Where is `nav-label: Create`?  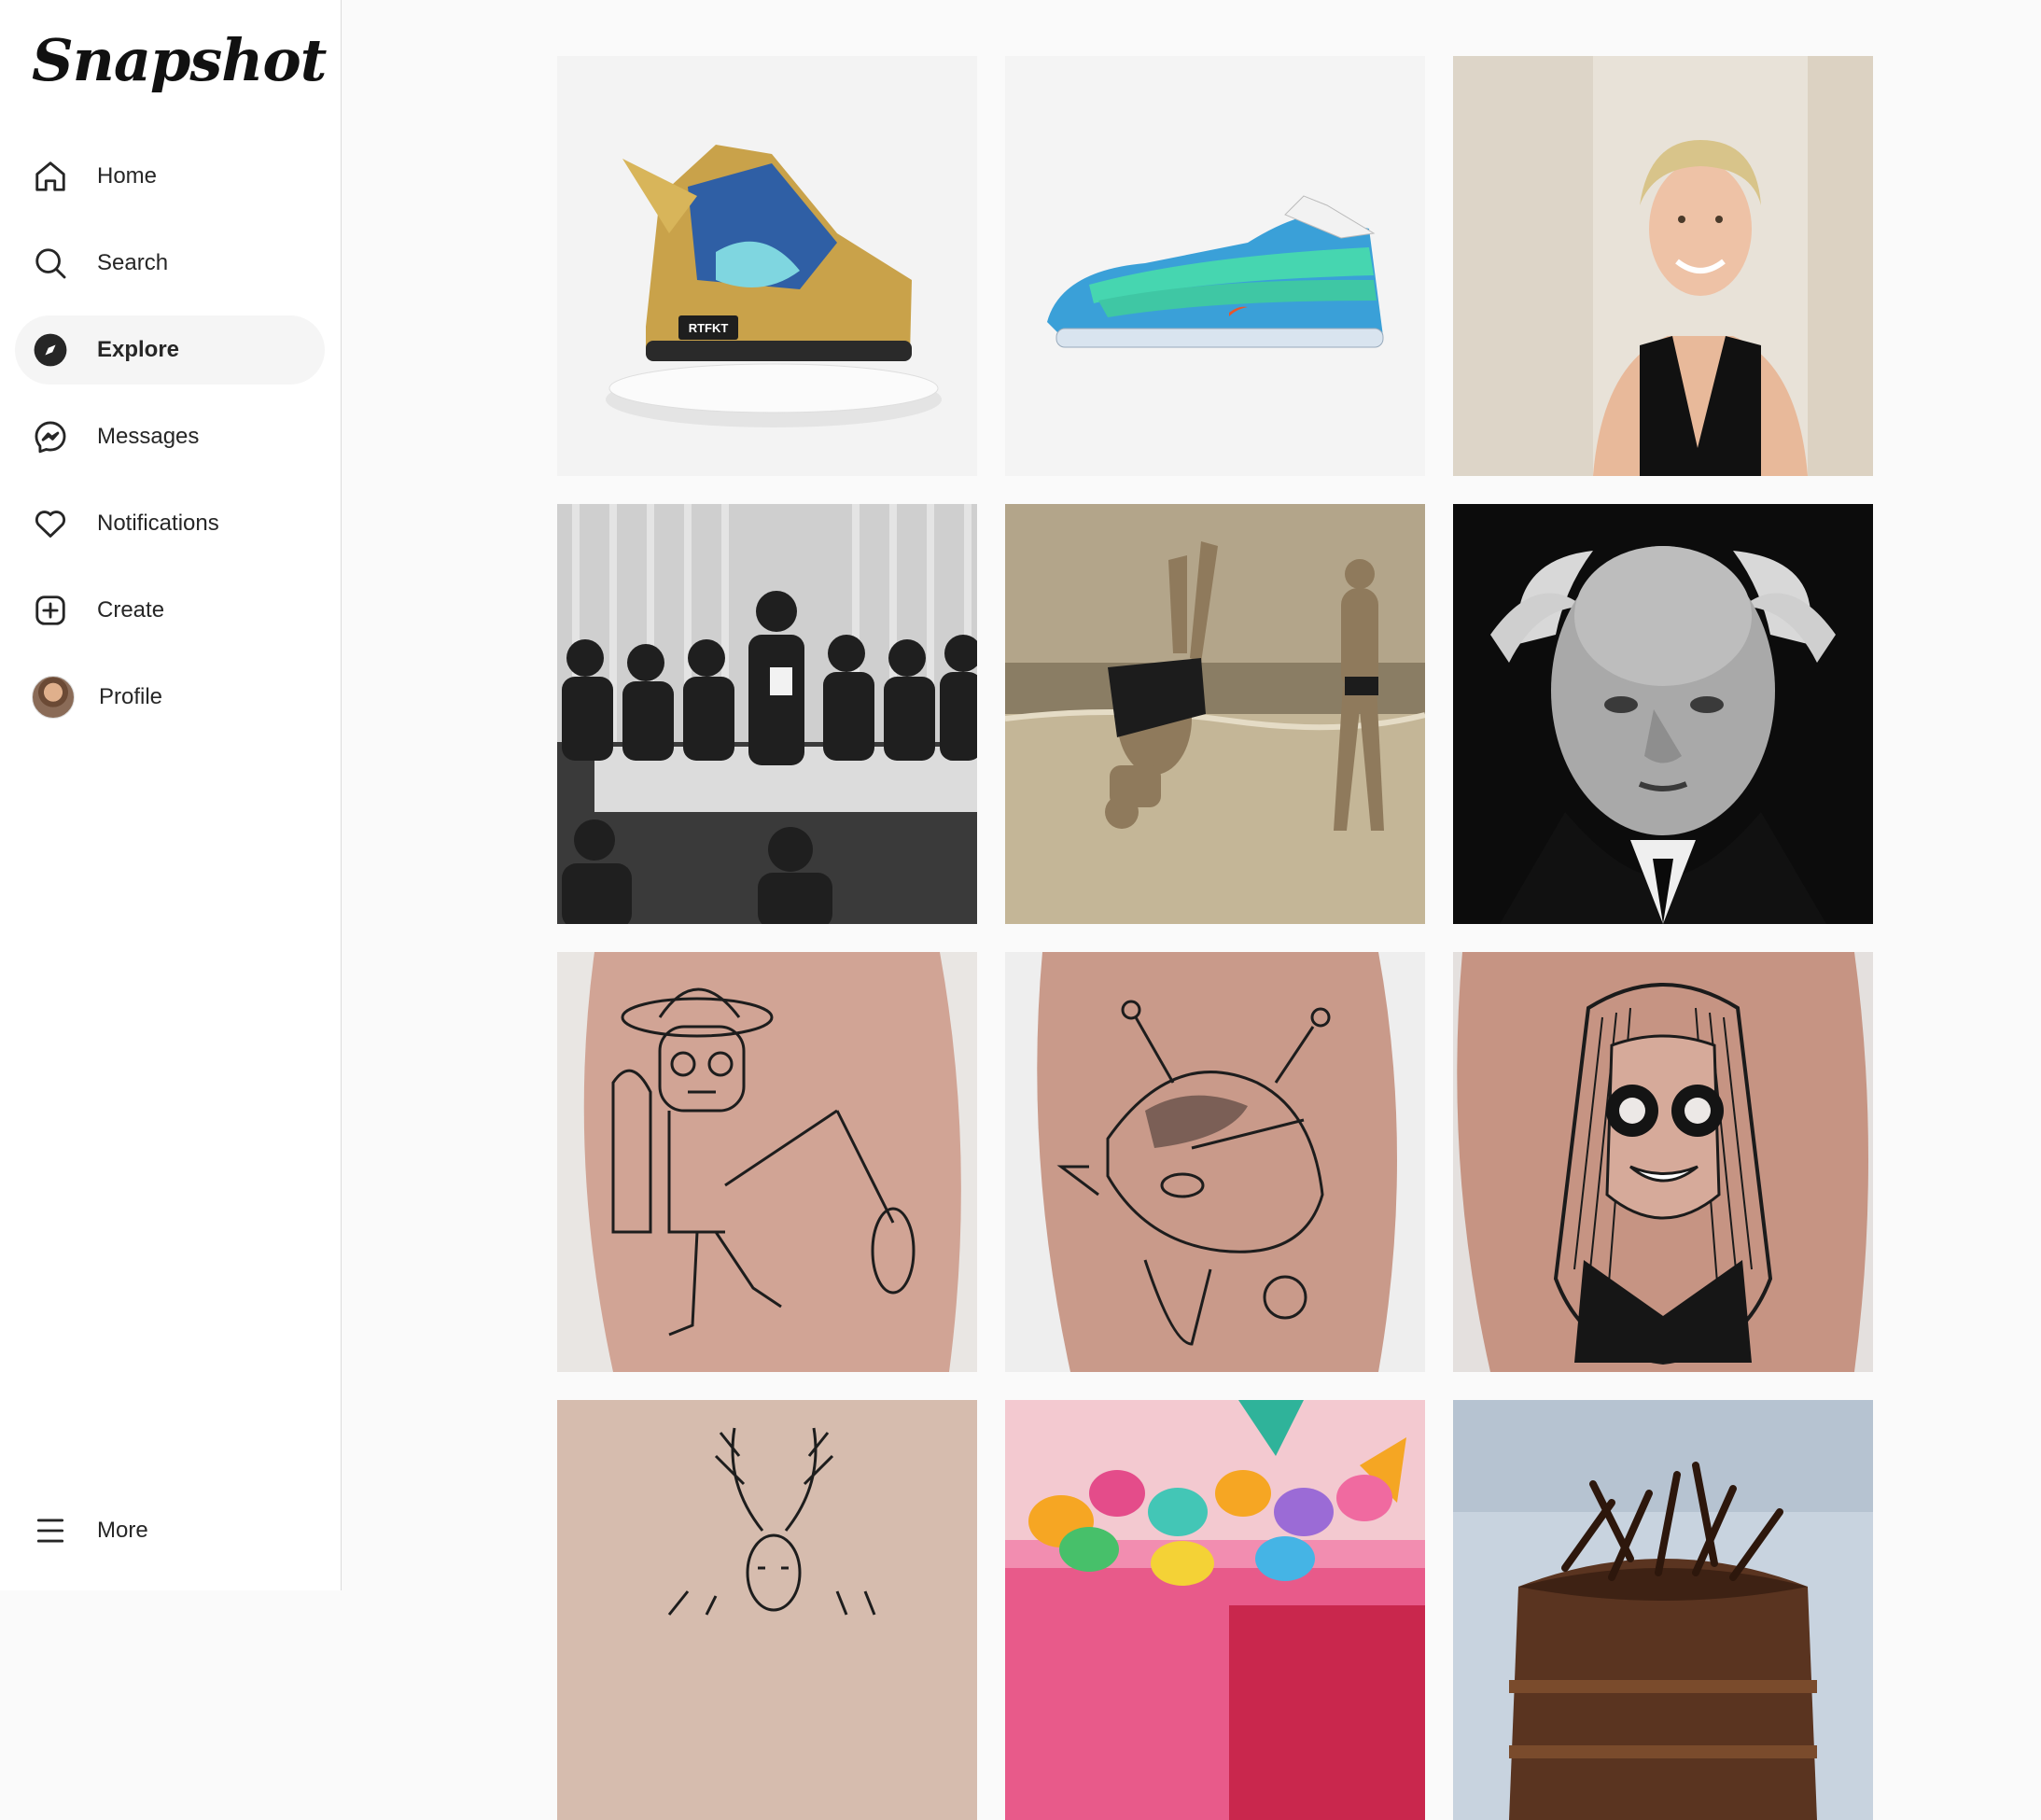 nav-label: Create is located at coordinates (131, 610).